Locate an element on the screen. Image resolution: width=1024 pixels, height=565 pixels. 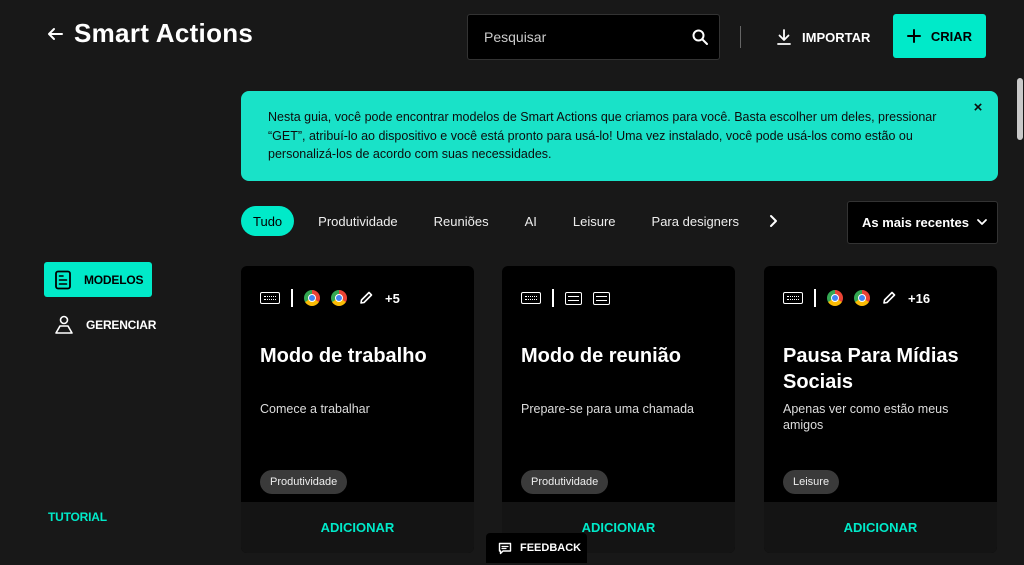
more-count: +16 is located at coordinates (919, 298).